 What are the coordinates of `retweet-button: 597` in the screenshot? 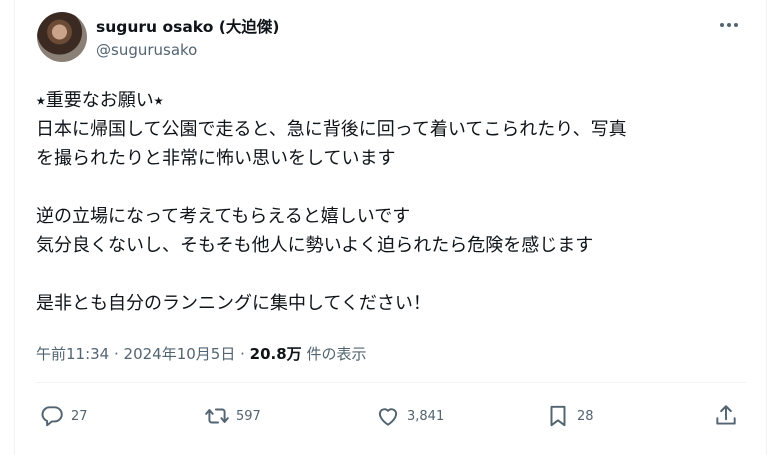 It's located at (232, 416).